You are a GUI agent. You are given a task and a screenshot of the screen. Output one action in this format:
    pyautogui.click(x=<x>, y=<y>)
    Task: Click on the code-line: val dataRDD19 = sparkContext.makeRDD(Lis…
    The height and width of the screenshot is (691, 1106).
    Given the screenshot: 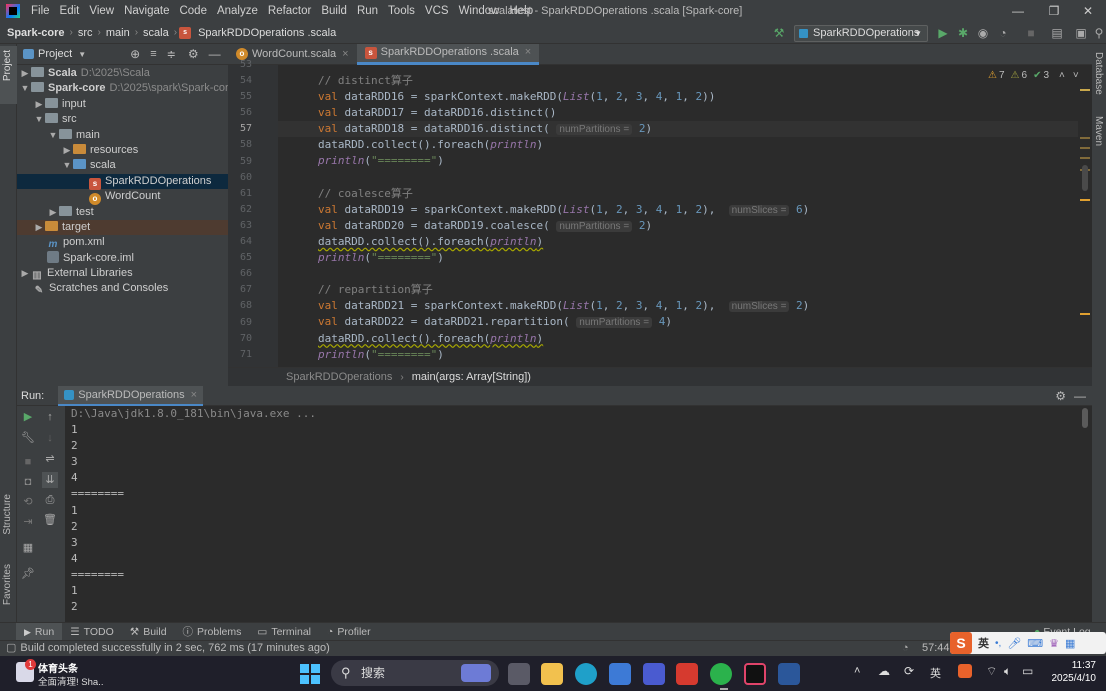 What is the action you would take?
    pyautogui.click(x=678, y=210)
    